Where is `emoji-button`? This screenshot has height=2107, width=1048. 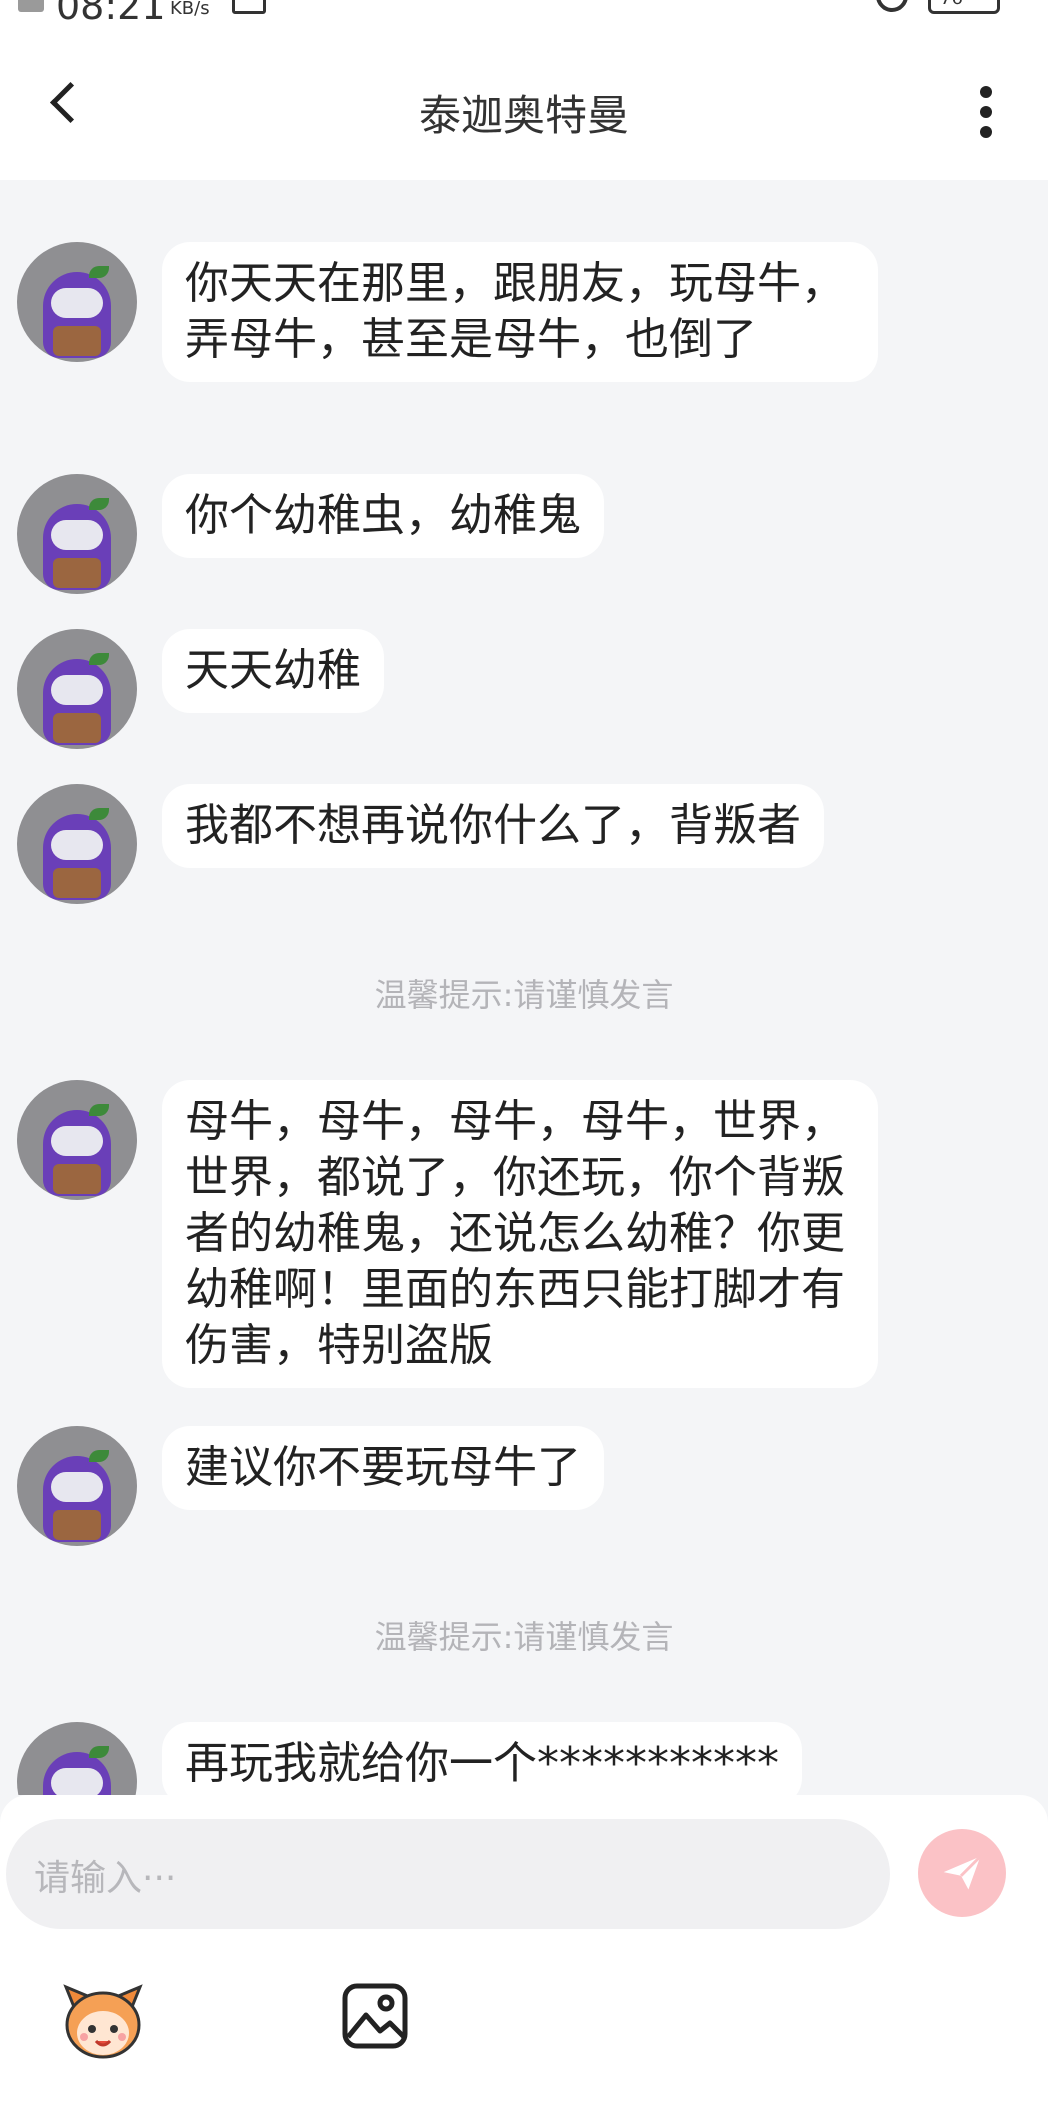
emoji-button is located at coordinates (103, 2020).